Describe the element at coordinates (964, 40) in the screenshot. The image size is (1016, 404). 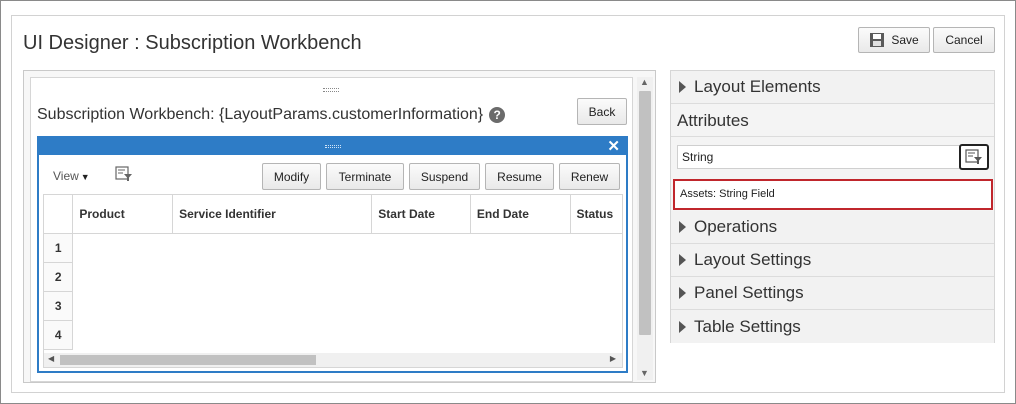
I see `cancel-button: Cancel` at that location.